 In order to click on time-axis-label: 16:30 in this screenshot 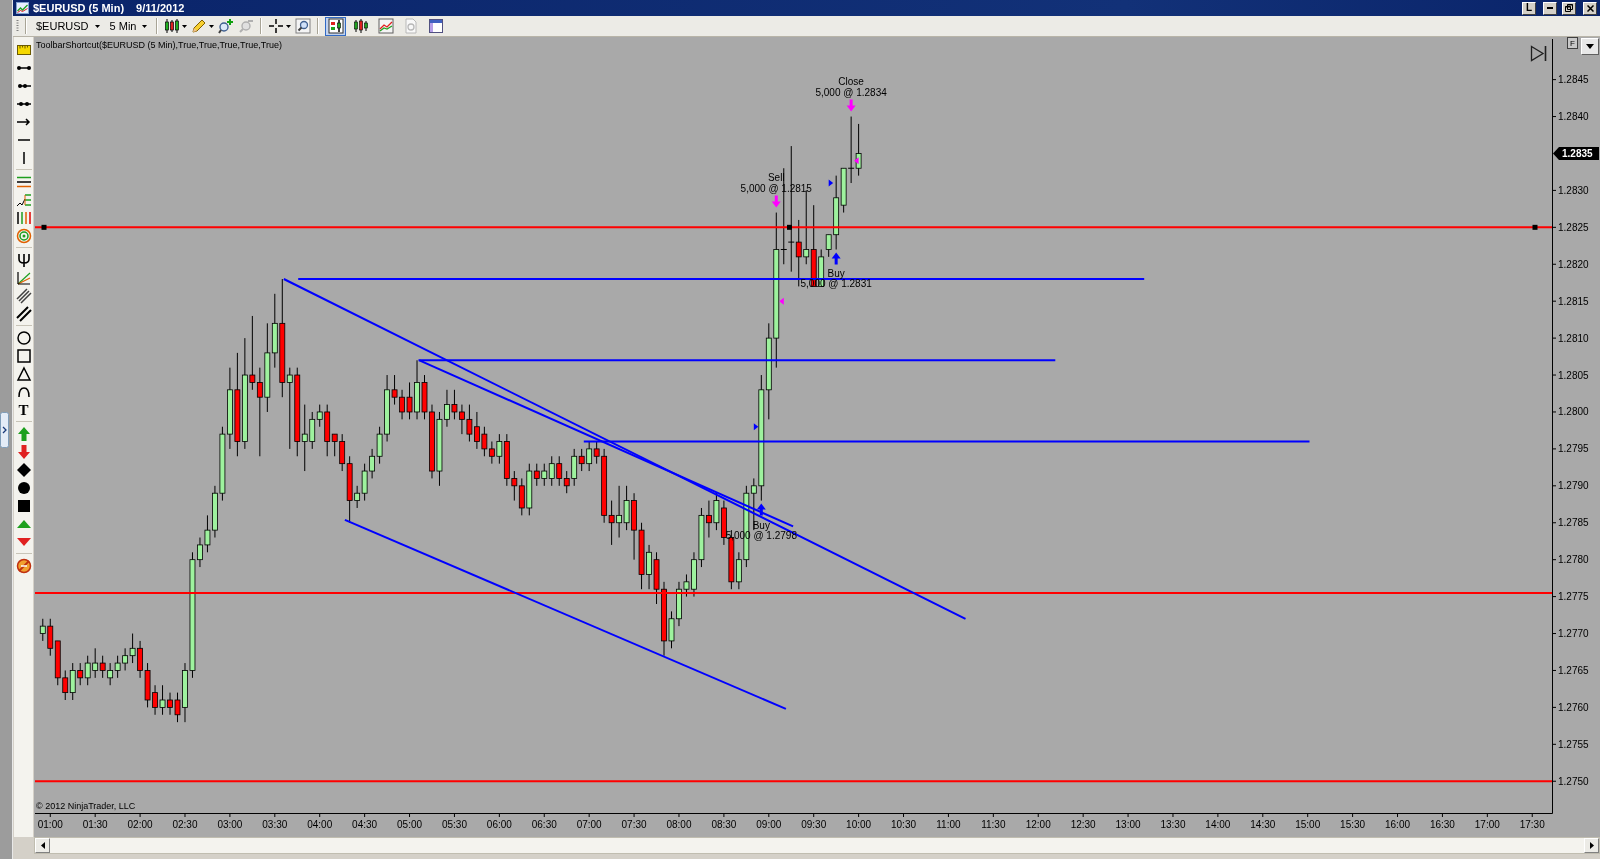, I will do `click(1442, 824)`.